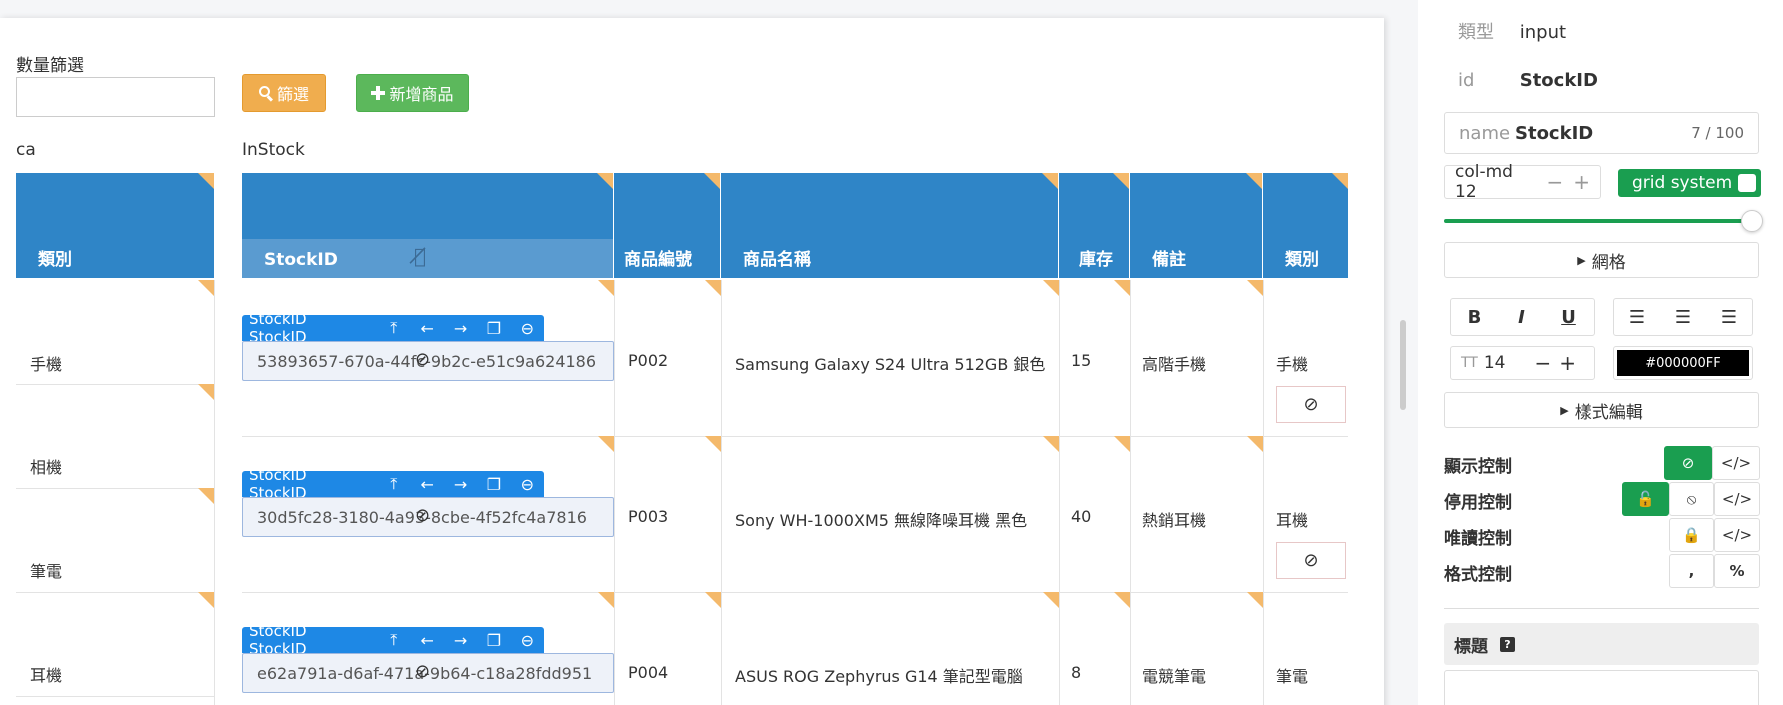 Image resolution: width=1783 pixels, height=705 pixels. Describe the element at coordinates (115, 97) in the screenshot. I see `quantity-filter-input` at that location.